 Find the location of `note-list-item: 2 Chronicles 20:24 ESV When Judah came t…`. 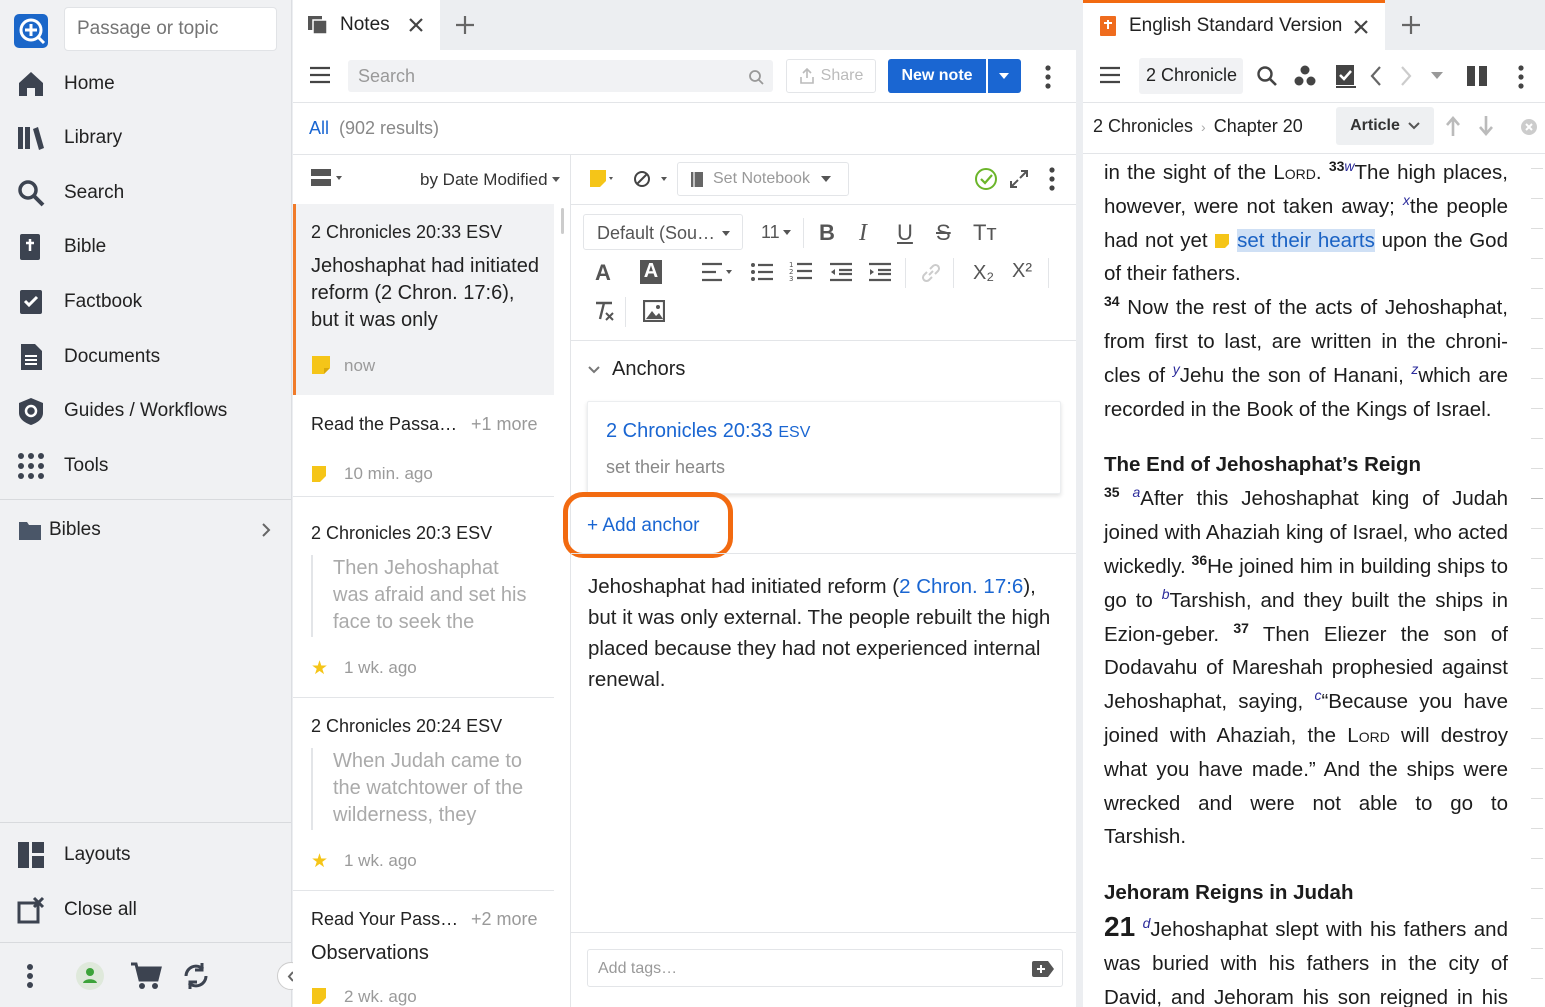

note-list-item: 2 Chronicles 20:24 ESV When Judah came t… is located at coordinates (423, 794).